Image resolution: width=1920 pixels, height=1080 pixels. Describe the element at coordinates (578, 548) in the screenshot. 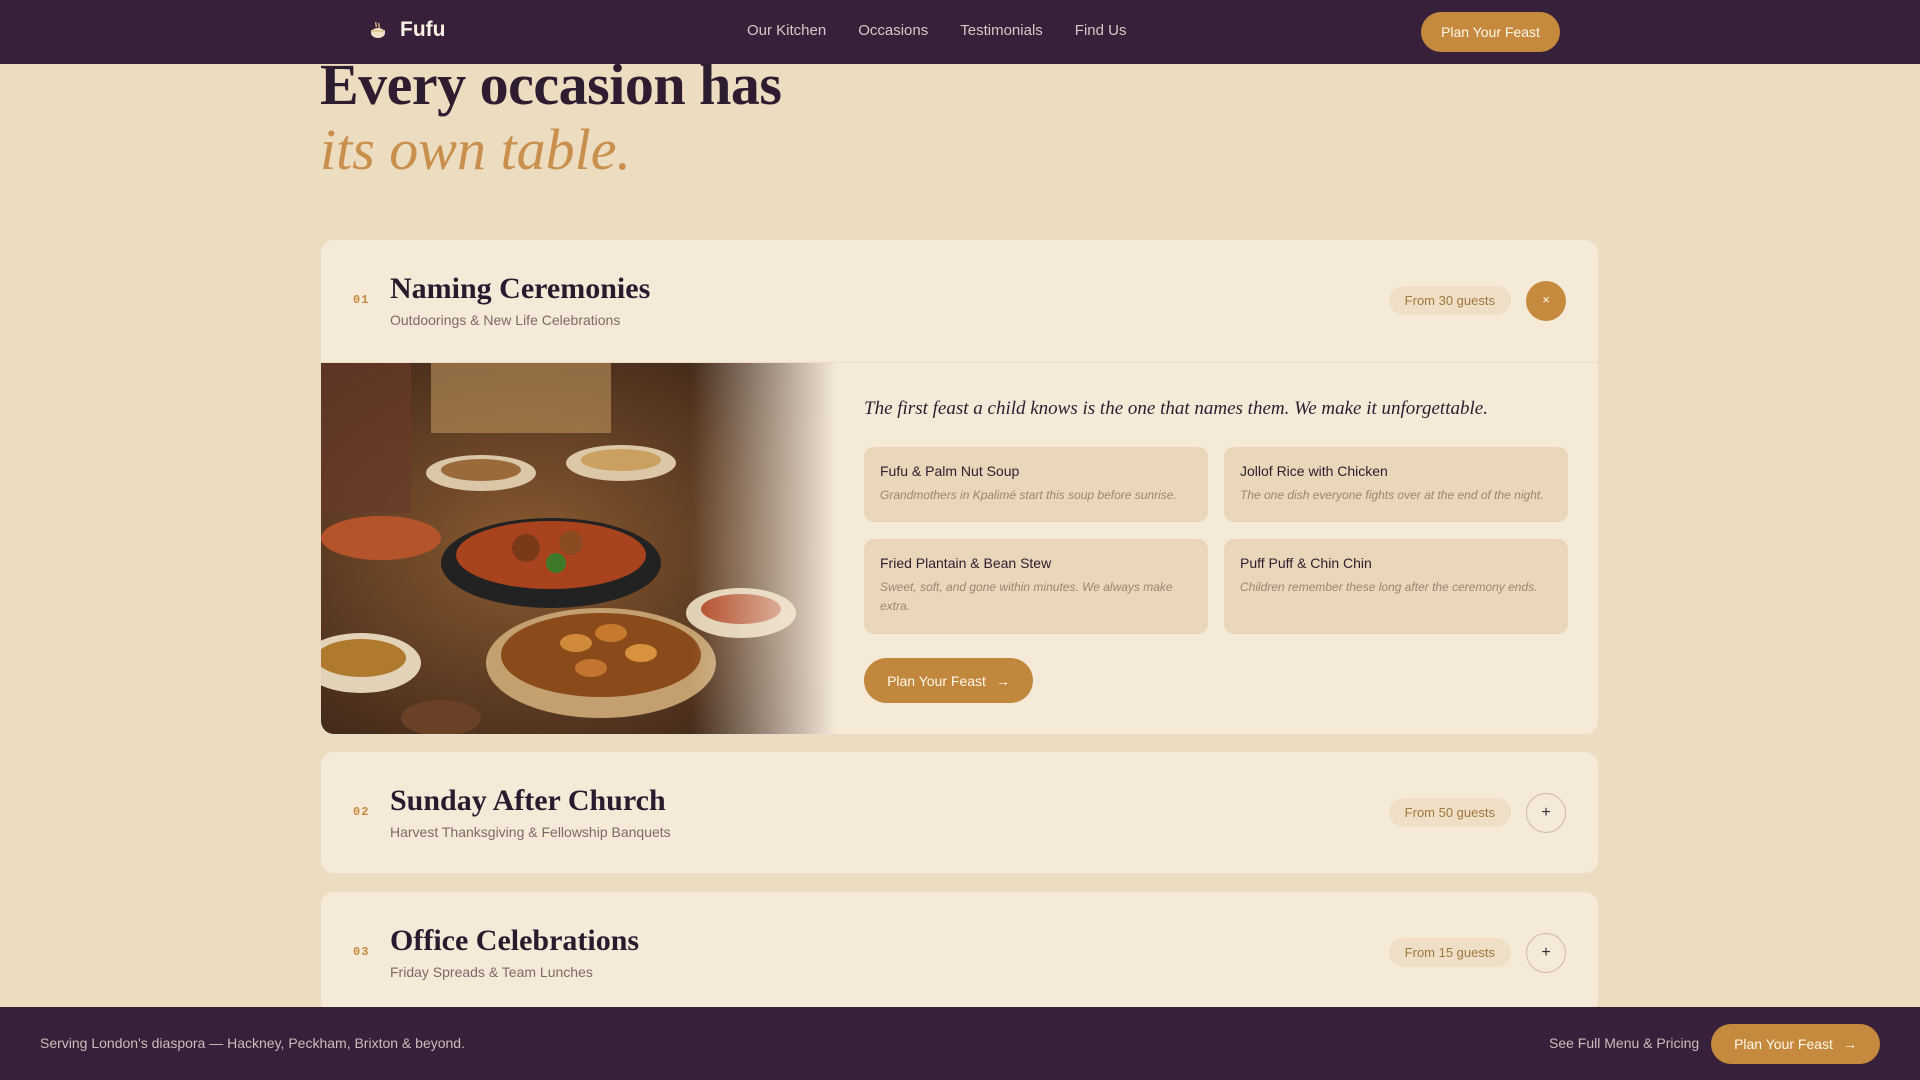

I see `feast-photo` at that location.